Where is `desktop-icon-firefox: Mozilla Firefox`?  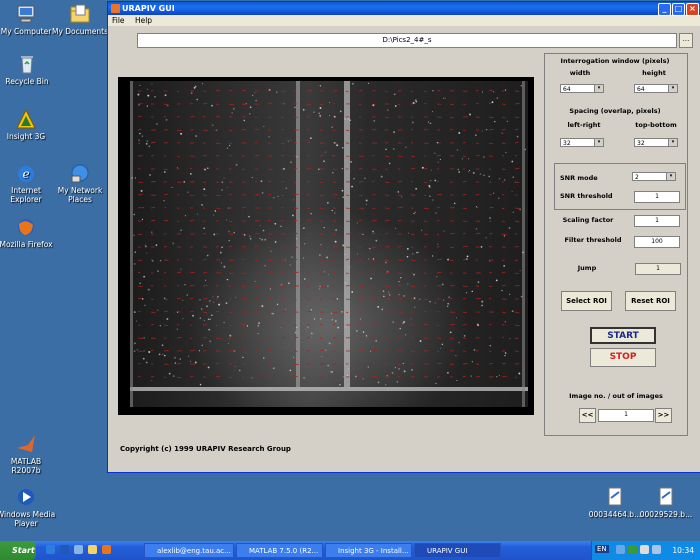 desktop-icon-firefox: Mozilla Firefox is located at coordinates (28, 232).